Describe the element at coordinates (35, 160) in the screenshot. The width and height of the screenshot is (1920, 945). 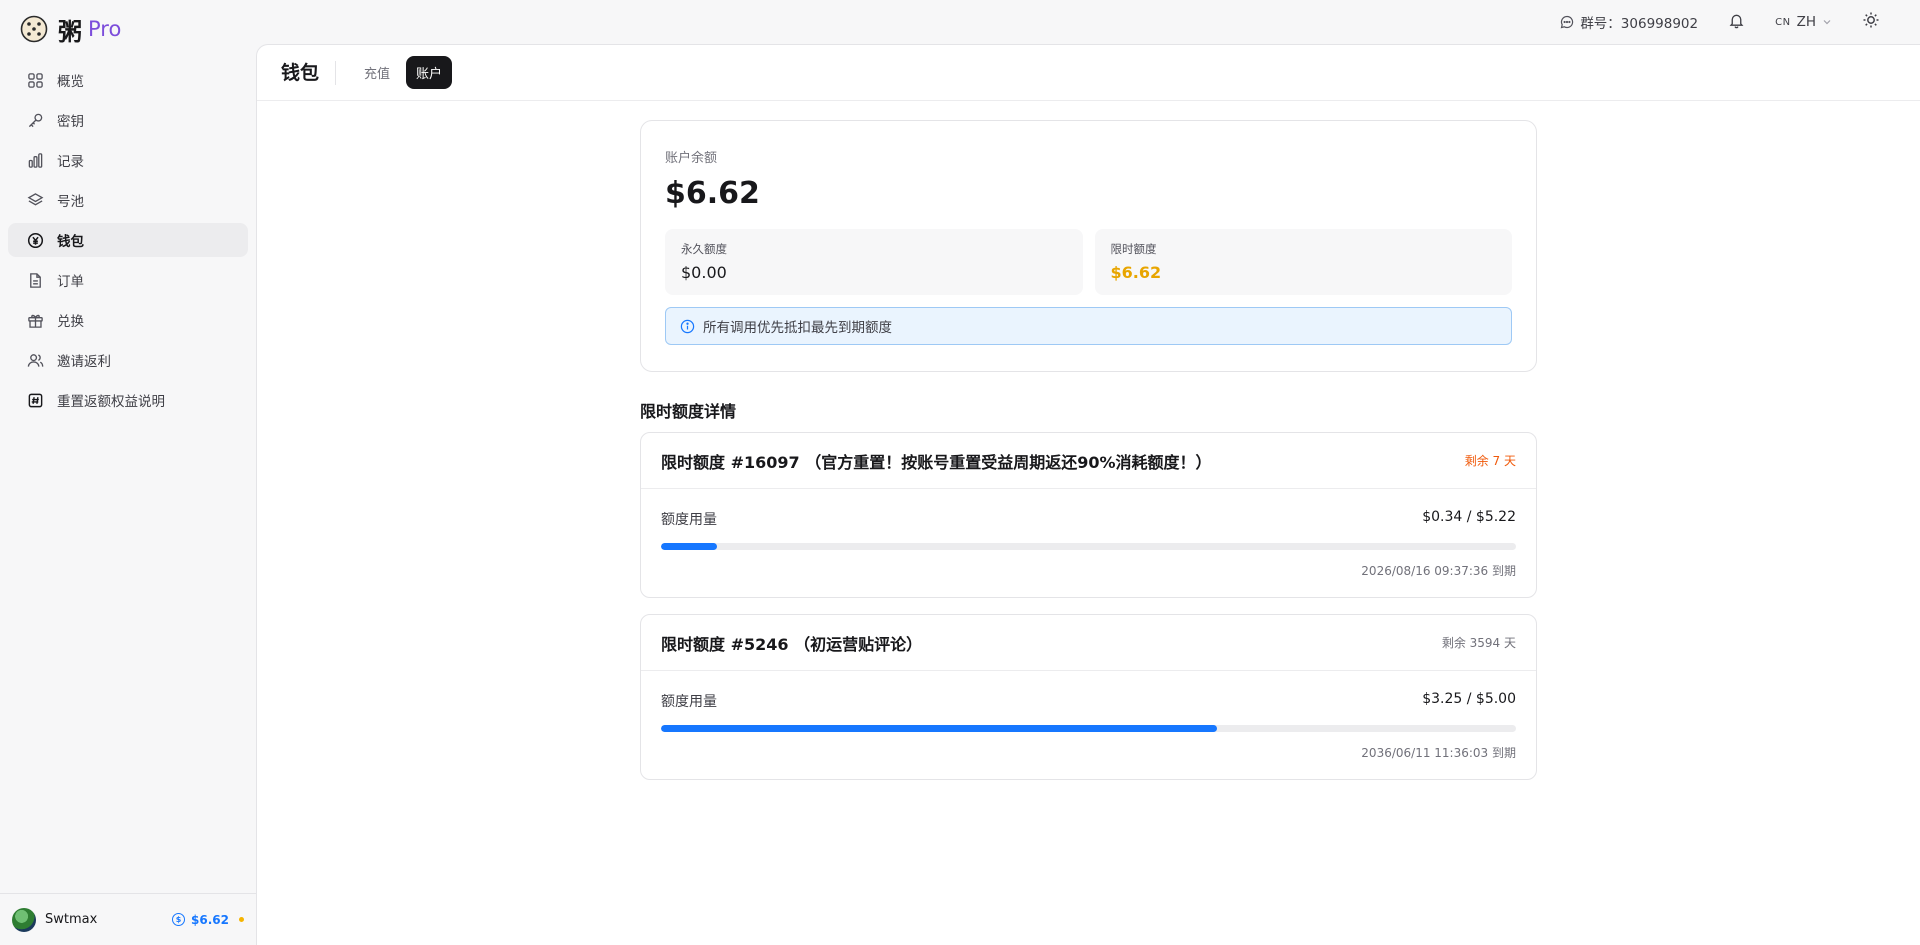
I see `bar-chart-icon` at that location.